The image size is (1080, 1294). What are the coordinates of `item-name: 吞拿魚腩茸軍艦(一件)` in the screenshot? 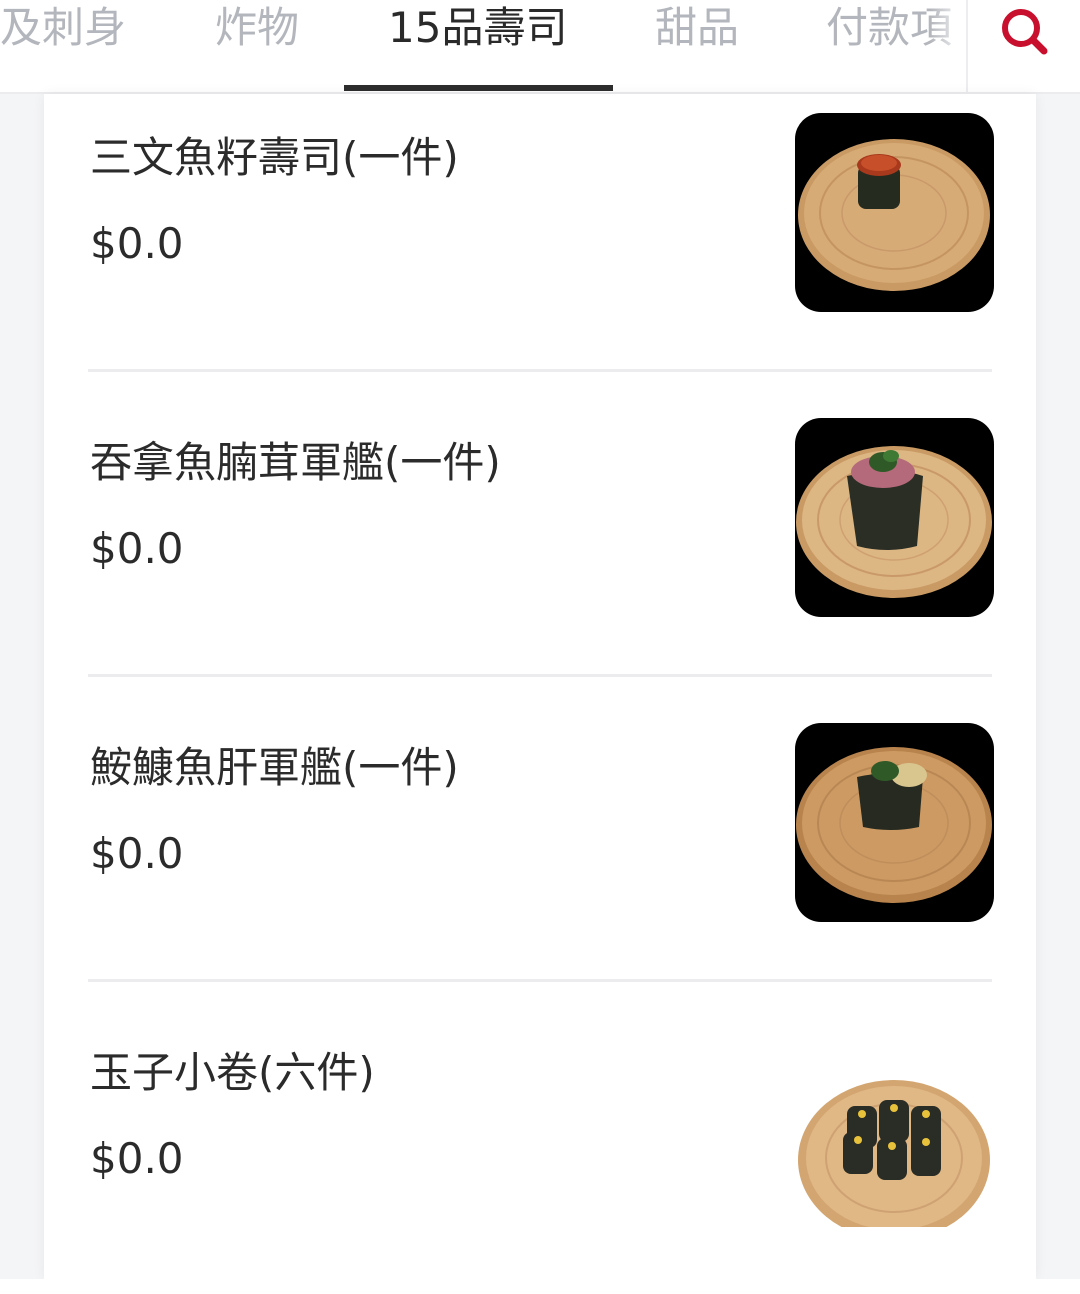 It's located at (295, 462).